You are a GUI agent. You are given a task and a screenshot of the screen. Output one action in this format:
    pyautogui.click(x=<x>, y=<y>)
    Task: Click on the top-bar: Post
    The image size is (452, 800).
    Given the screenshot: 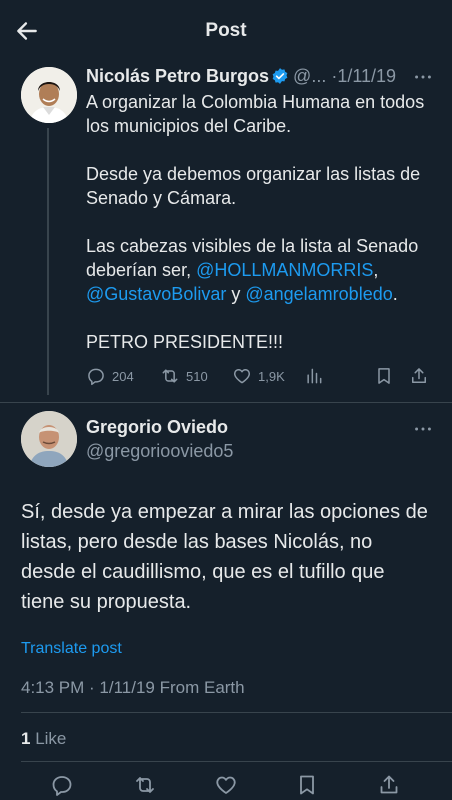 What is the action you would take?
    pyautogui.click(x=226, y=31)
    